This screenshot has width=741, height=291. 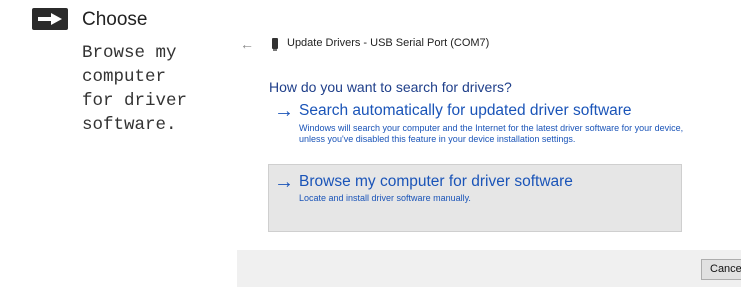 I want to click on right-arrow-icon, so click(x=50, y=19).